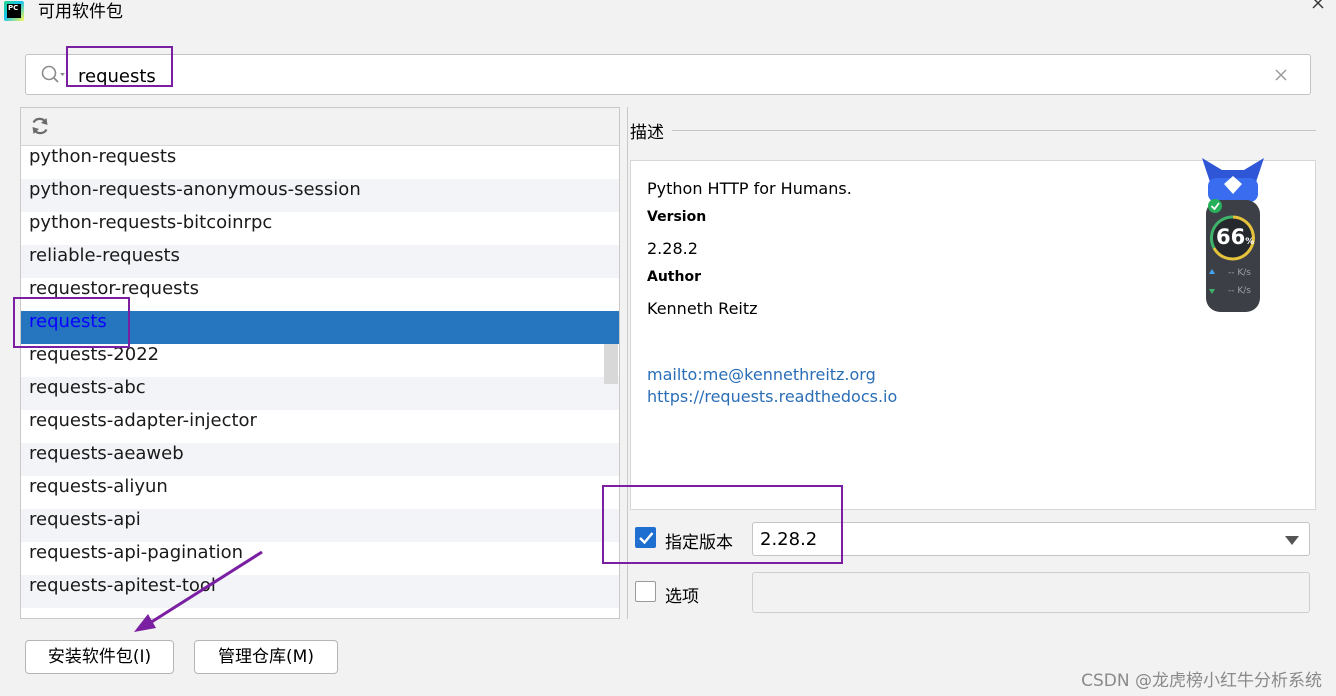  I want to click on package-row: requests-aeaweb, so click(320, 459).